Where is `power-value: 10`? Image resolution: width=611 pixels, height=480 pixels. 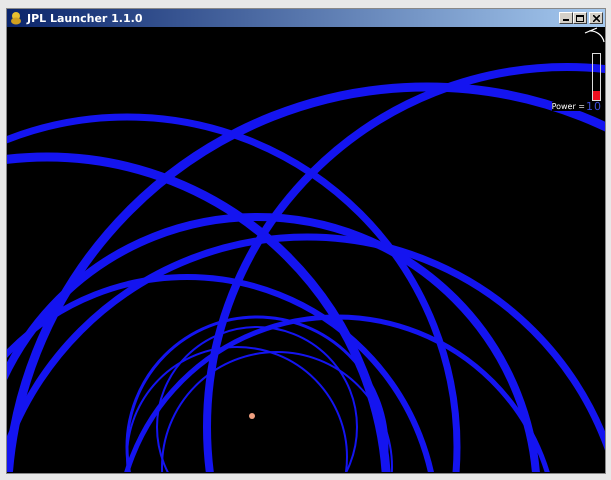 power-value: 10 is located at coordinates (594, 106).